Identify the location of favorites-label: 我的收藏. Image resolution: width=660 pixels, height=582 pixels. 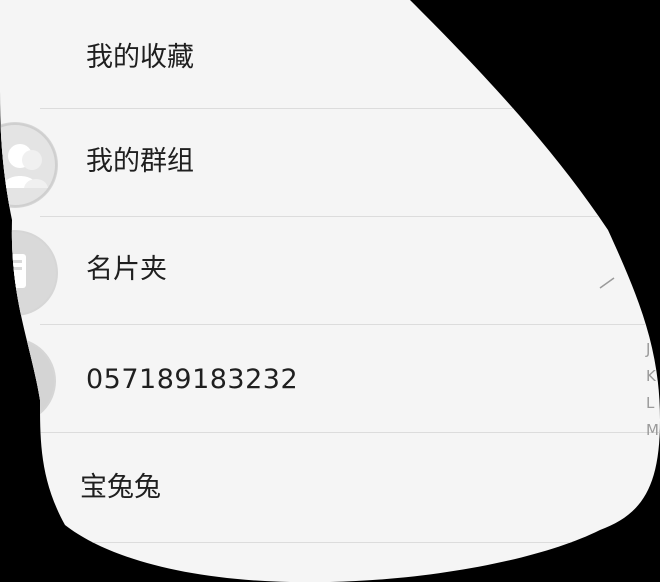
(140, 57).